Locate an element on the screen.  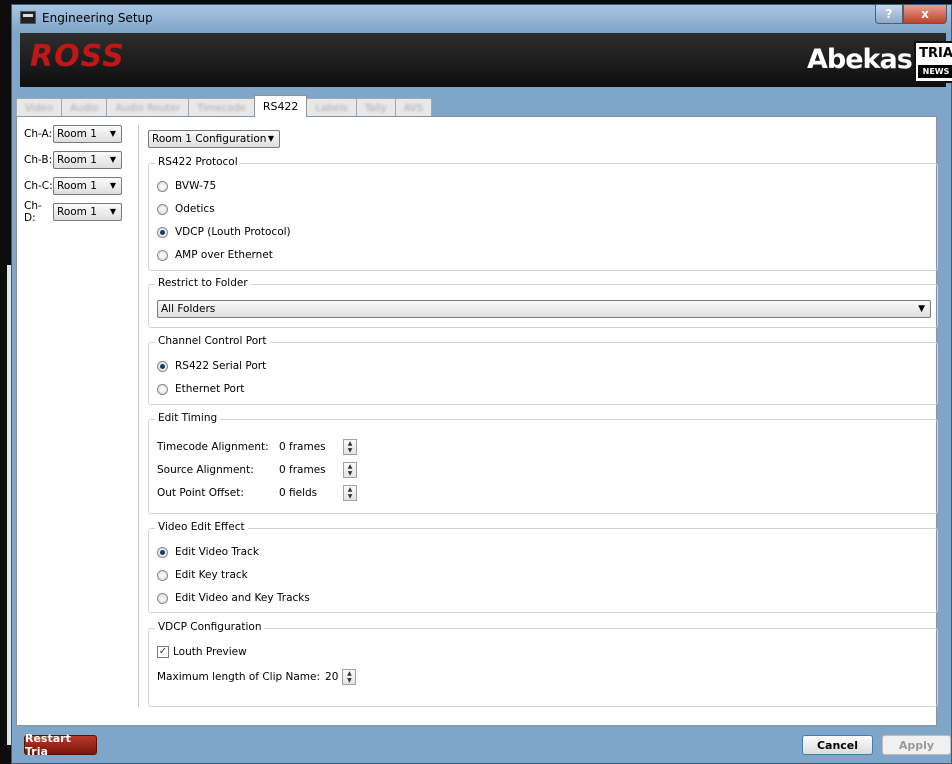
channel-c-select: Room 1 ▼ is located at coordinates (87, 186).